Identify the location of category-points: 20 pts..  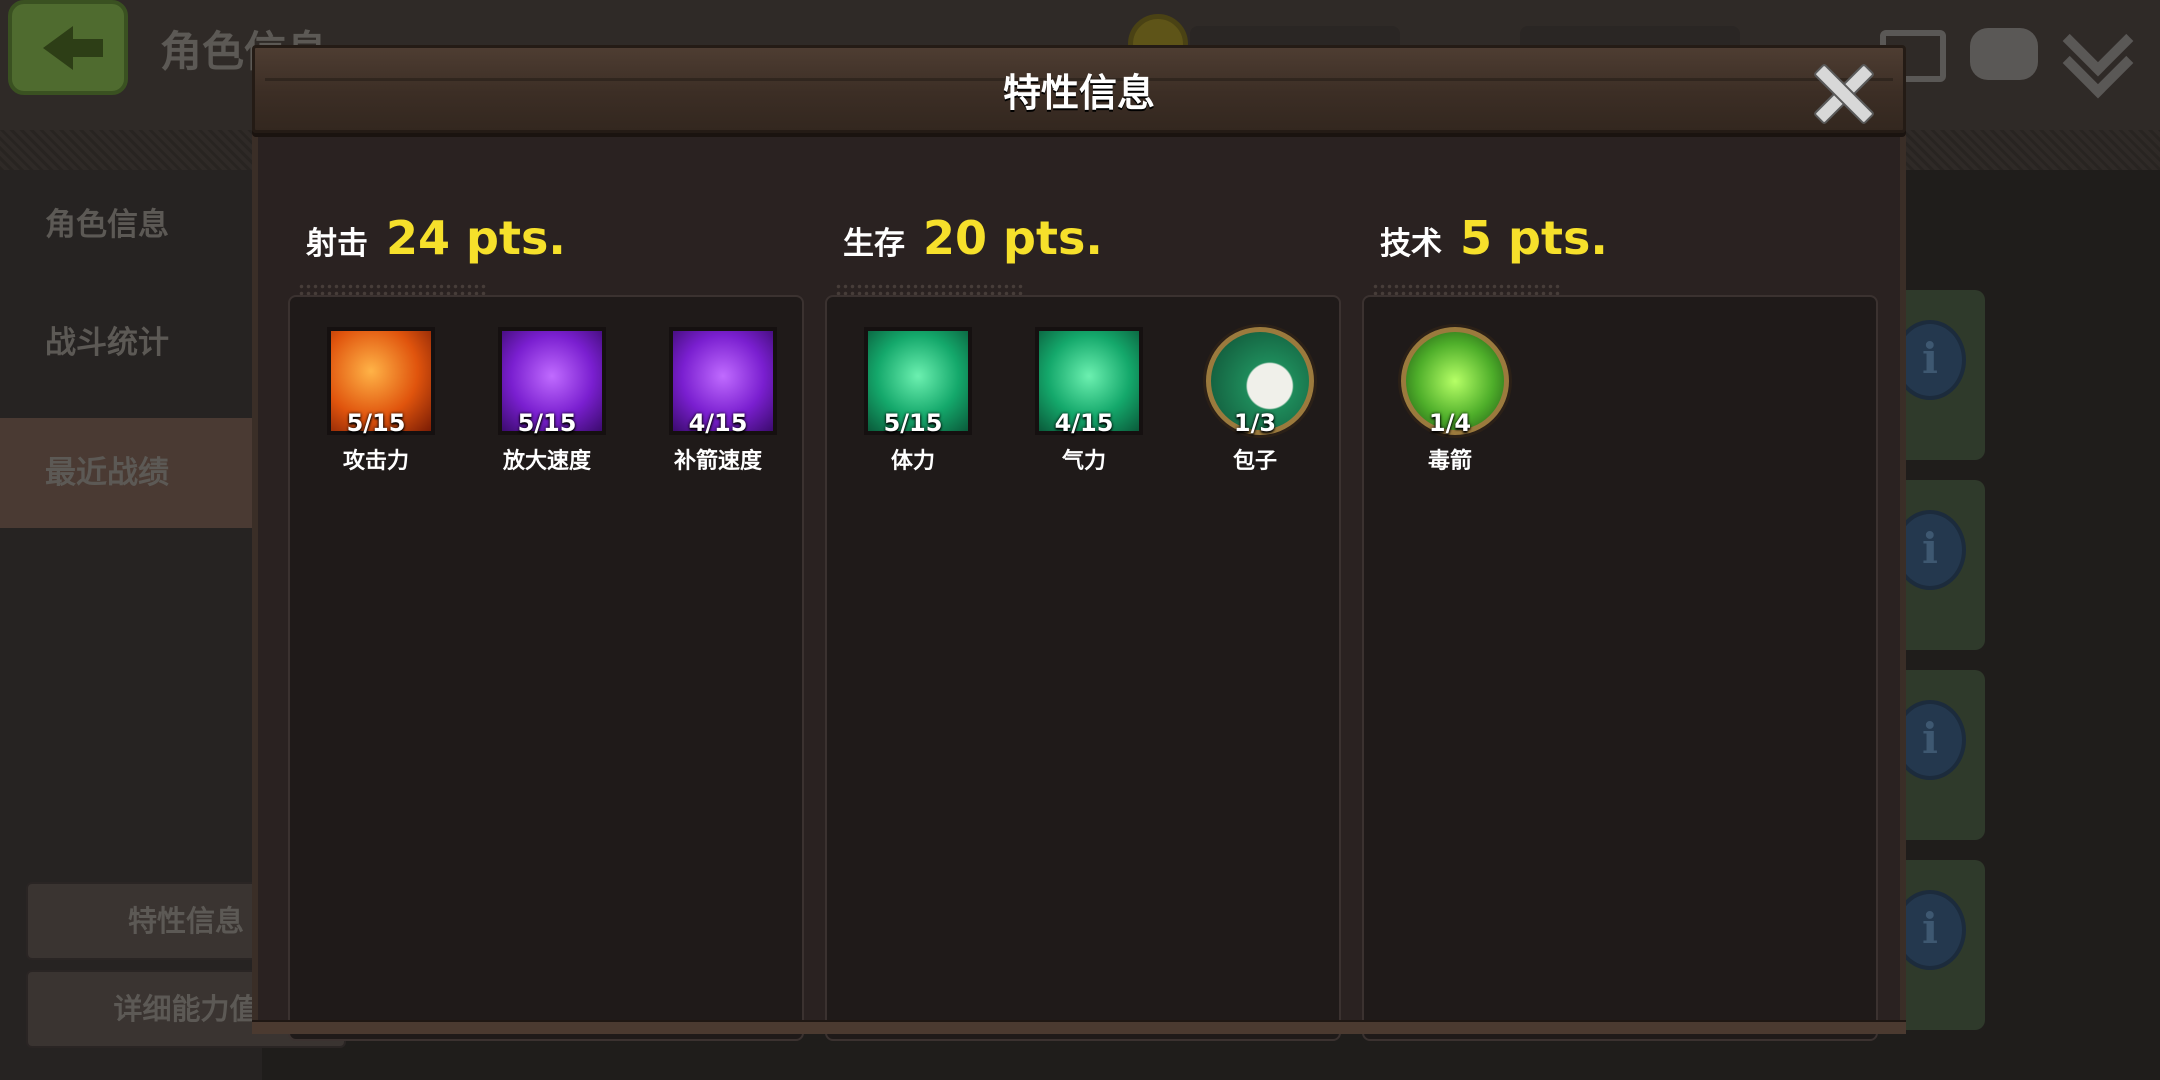
(1013, 238).